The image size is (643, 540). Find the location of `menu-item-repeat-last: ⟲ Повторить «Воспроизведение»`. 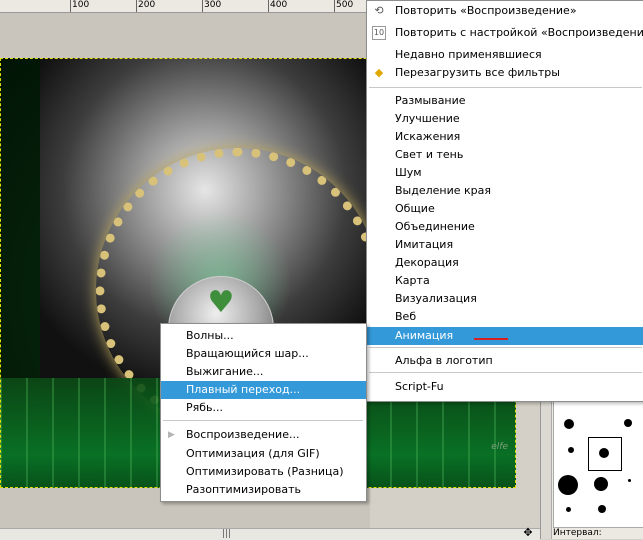

menu-item-repeat-last: ⟲ Повторить «Воспроизведение» is located at coordinates (505, 11).